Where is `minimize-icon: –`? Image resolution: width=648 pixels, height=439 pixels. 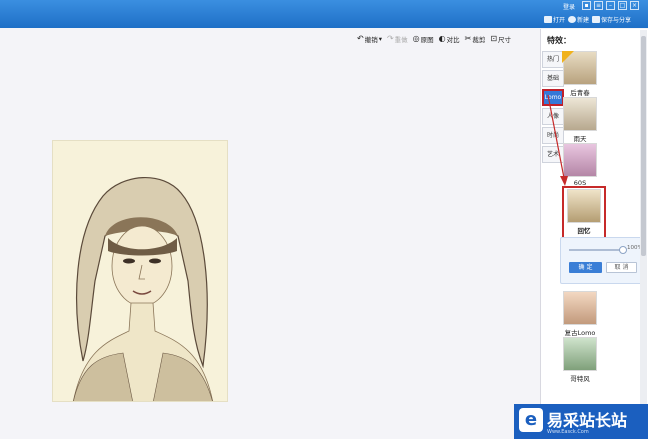 minimize-icon: – is located at coordinates (610, 5).